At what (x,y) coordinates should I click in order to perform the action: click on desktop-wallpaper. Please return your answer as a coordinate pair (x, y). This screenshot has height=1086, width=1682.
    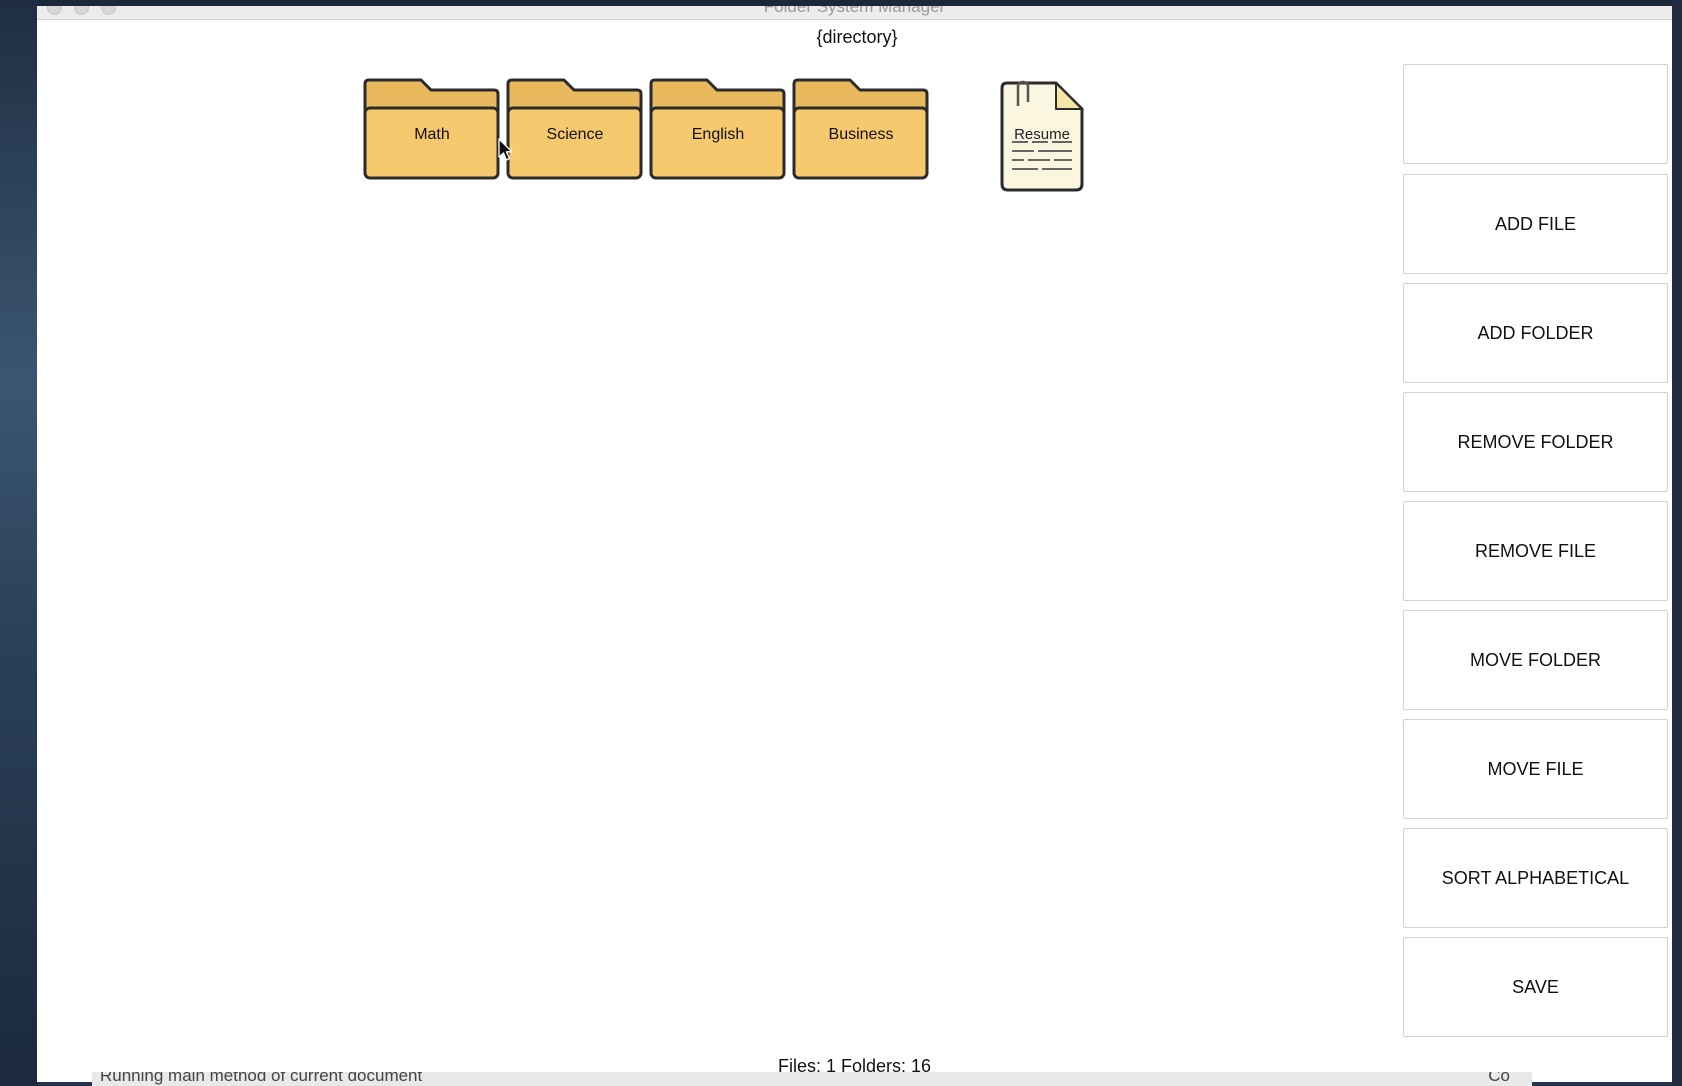
    Looking at the image, I should click on (19, 543).